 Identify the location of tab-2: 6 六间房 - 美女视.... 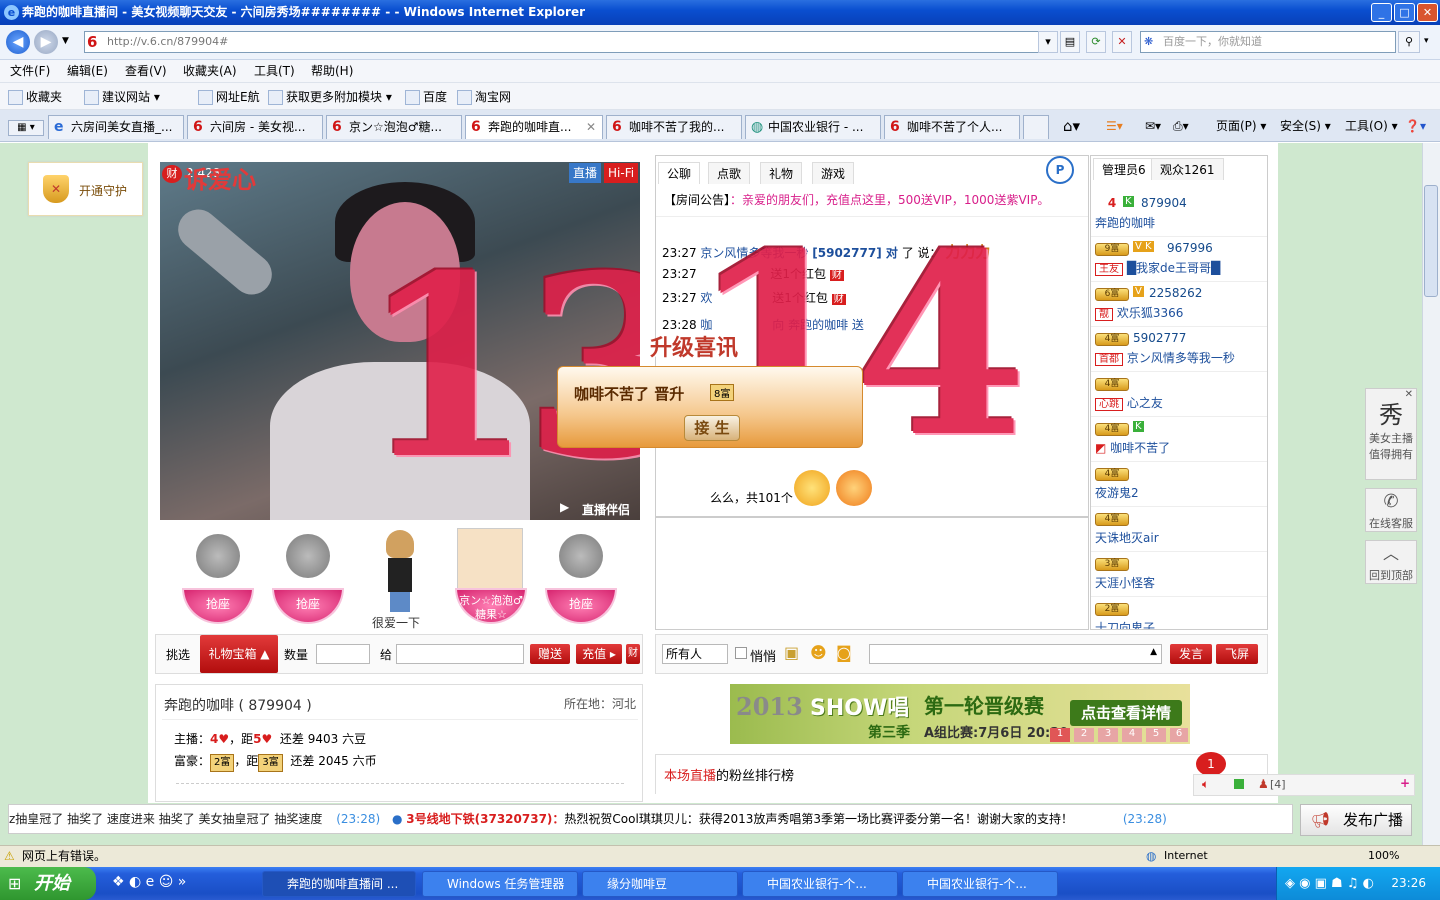
(255, 127).